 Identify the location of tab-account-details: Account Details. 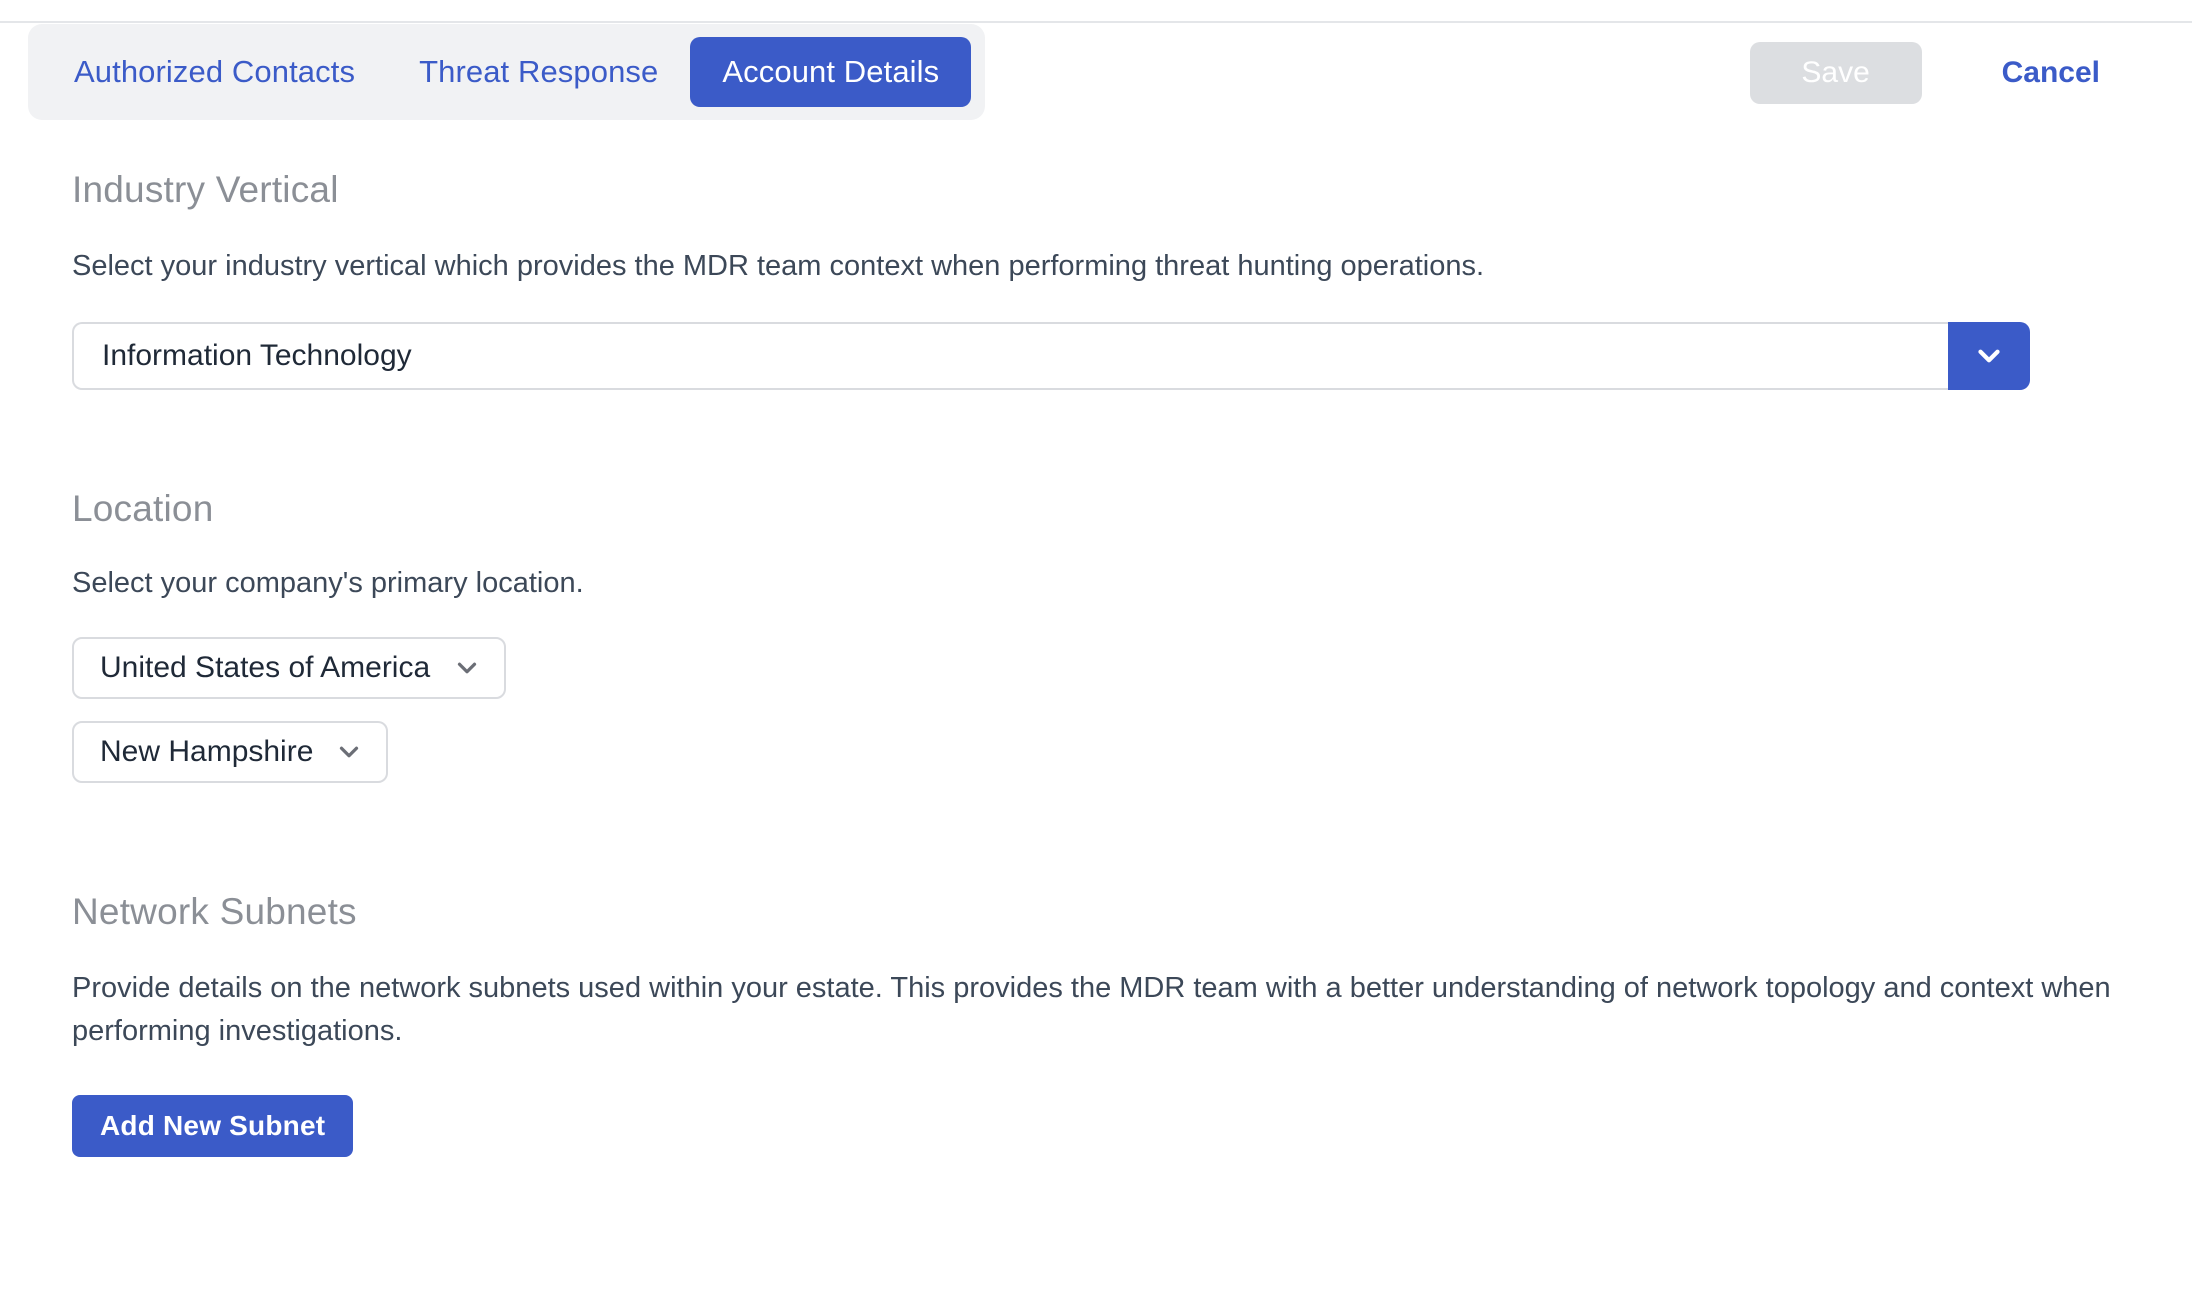
(831, 72).